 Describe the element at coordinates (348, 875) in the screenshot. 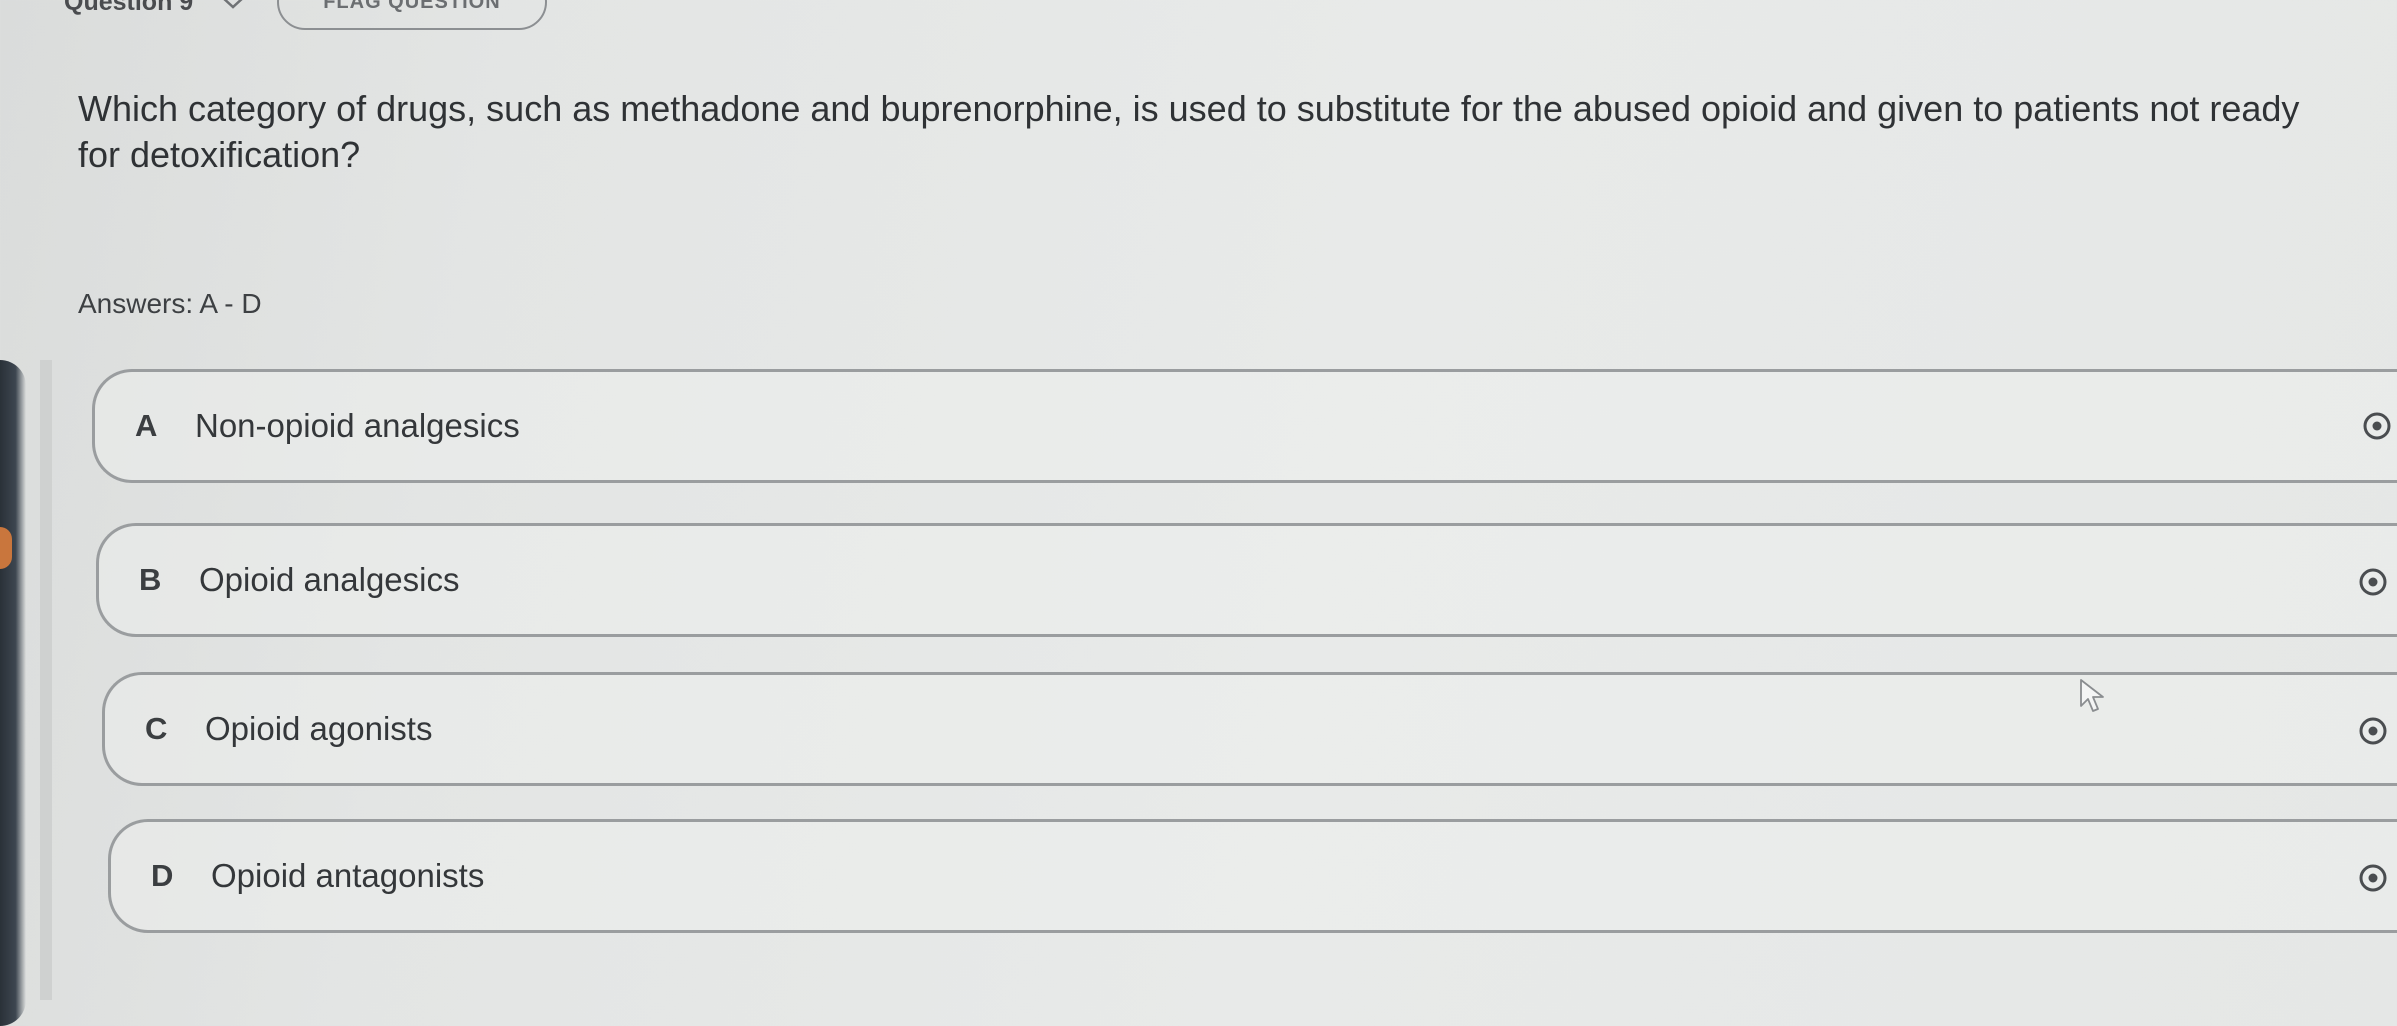

I see `option-text: Opioid antagonists` at that location.